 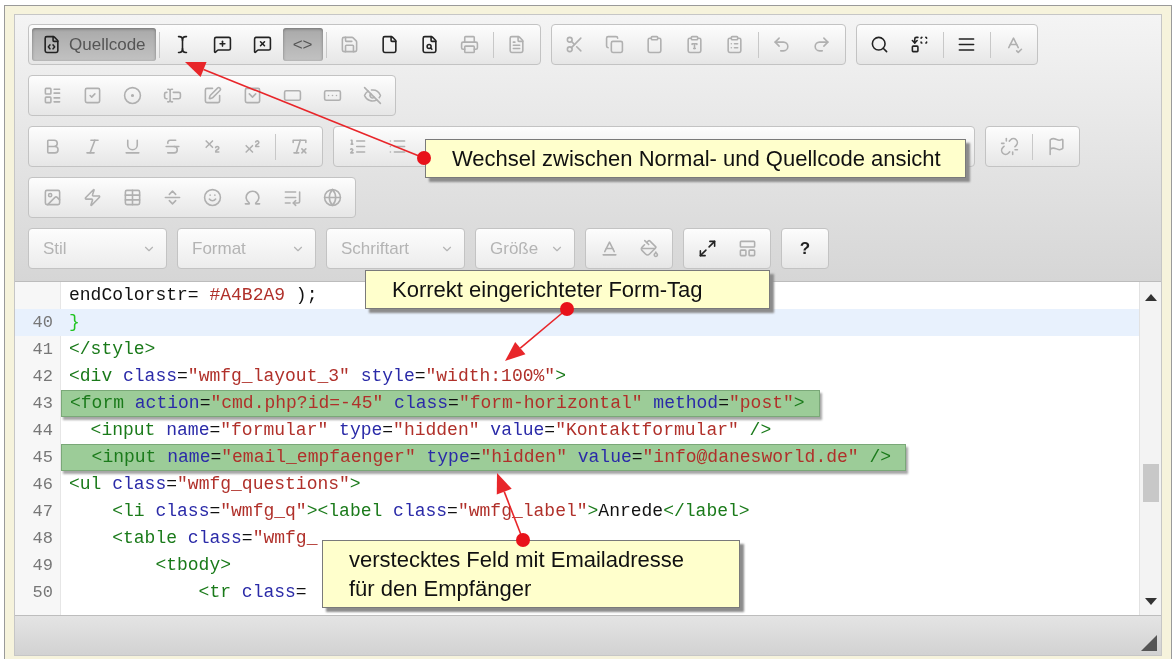 I want to click on bullet-list-icon, so click(x=397, y=146).